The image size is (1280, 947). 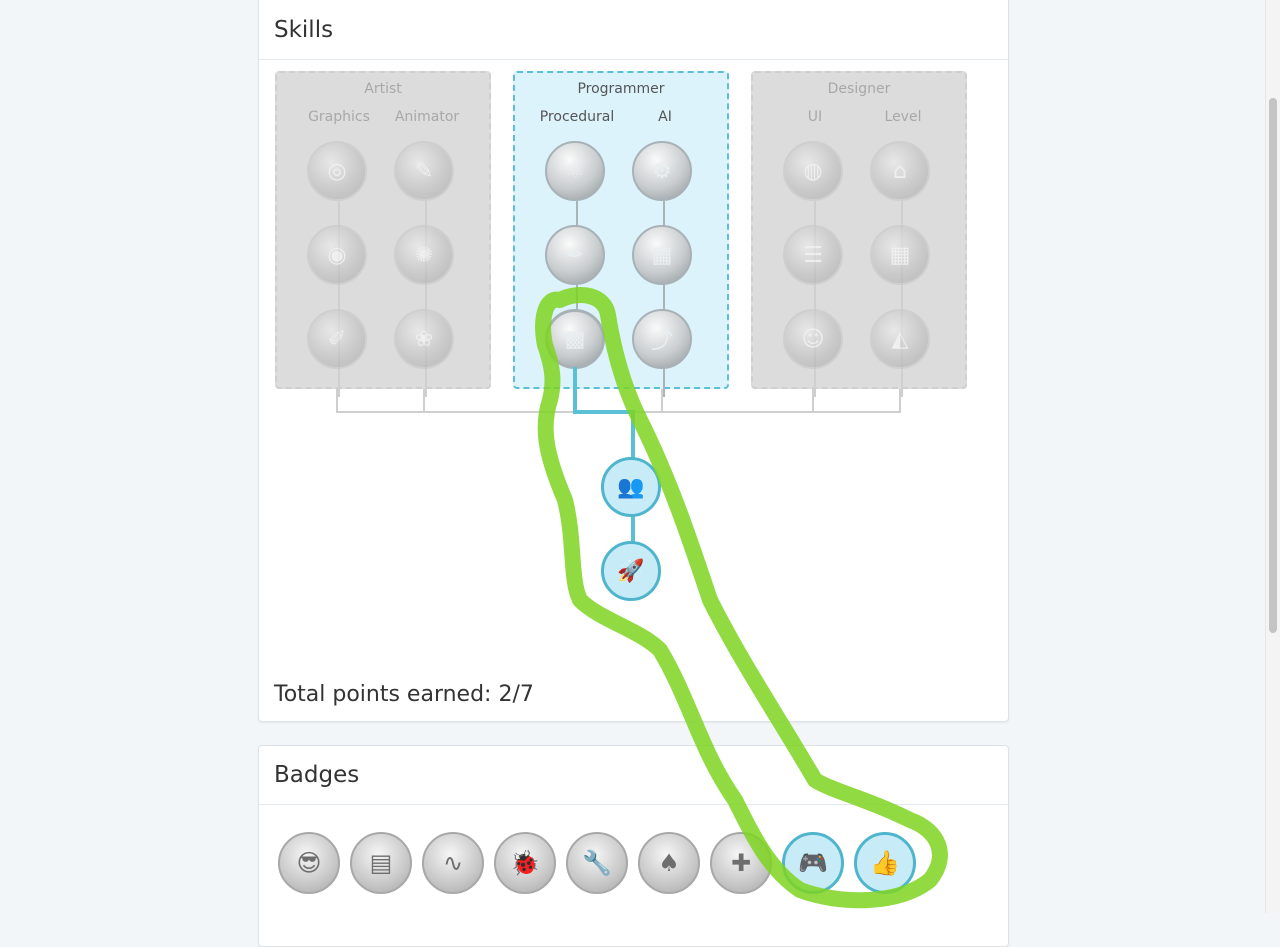 I want to click on tree-artist: Artist Graphics Animator ◎ ✎ ◉ ✺ ✐ ❀, so click(x=383, y=234).